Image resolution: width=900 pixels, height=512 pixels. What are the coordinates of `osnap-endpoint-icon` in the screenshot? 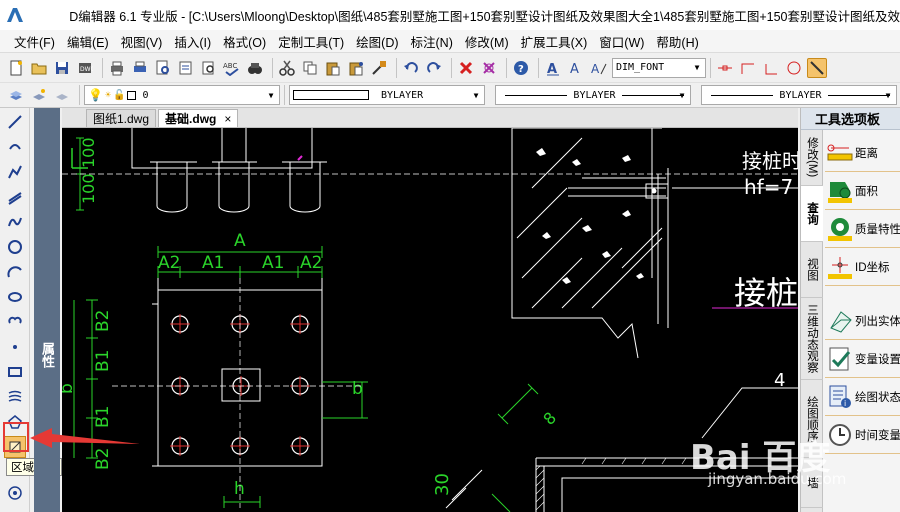 It's located at (725, 68).